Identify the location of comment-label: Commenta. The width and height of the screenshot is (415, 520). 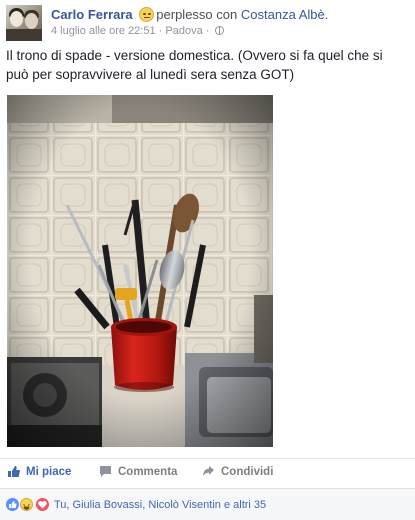
(148, 472).